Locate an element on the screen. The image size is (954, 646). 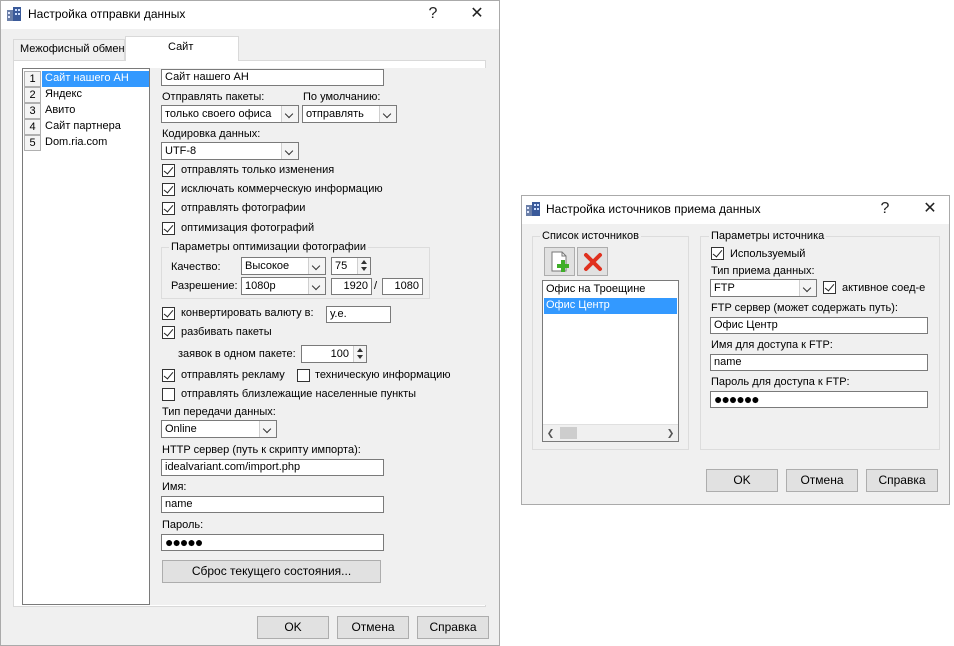
http-server-label: HTTP сервер (путь к скрипту импорта): is located at coordinates (261, 450).